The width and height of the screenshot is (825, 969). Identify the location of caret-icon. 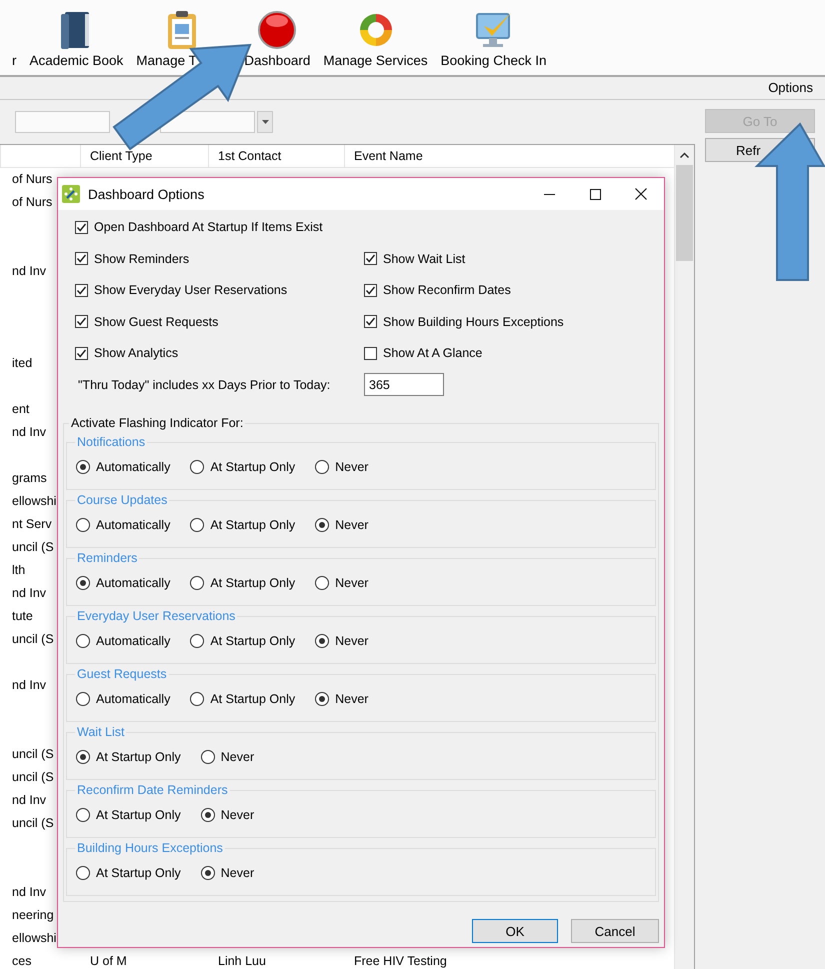
(265, 122).